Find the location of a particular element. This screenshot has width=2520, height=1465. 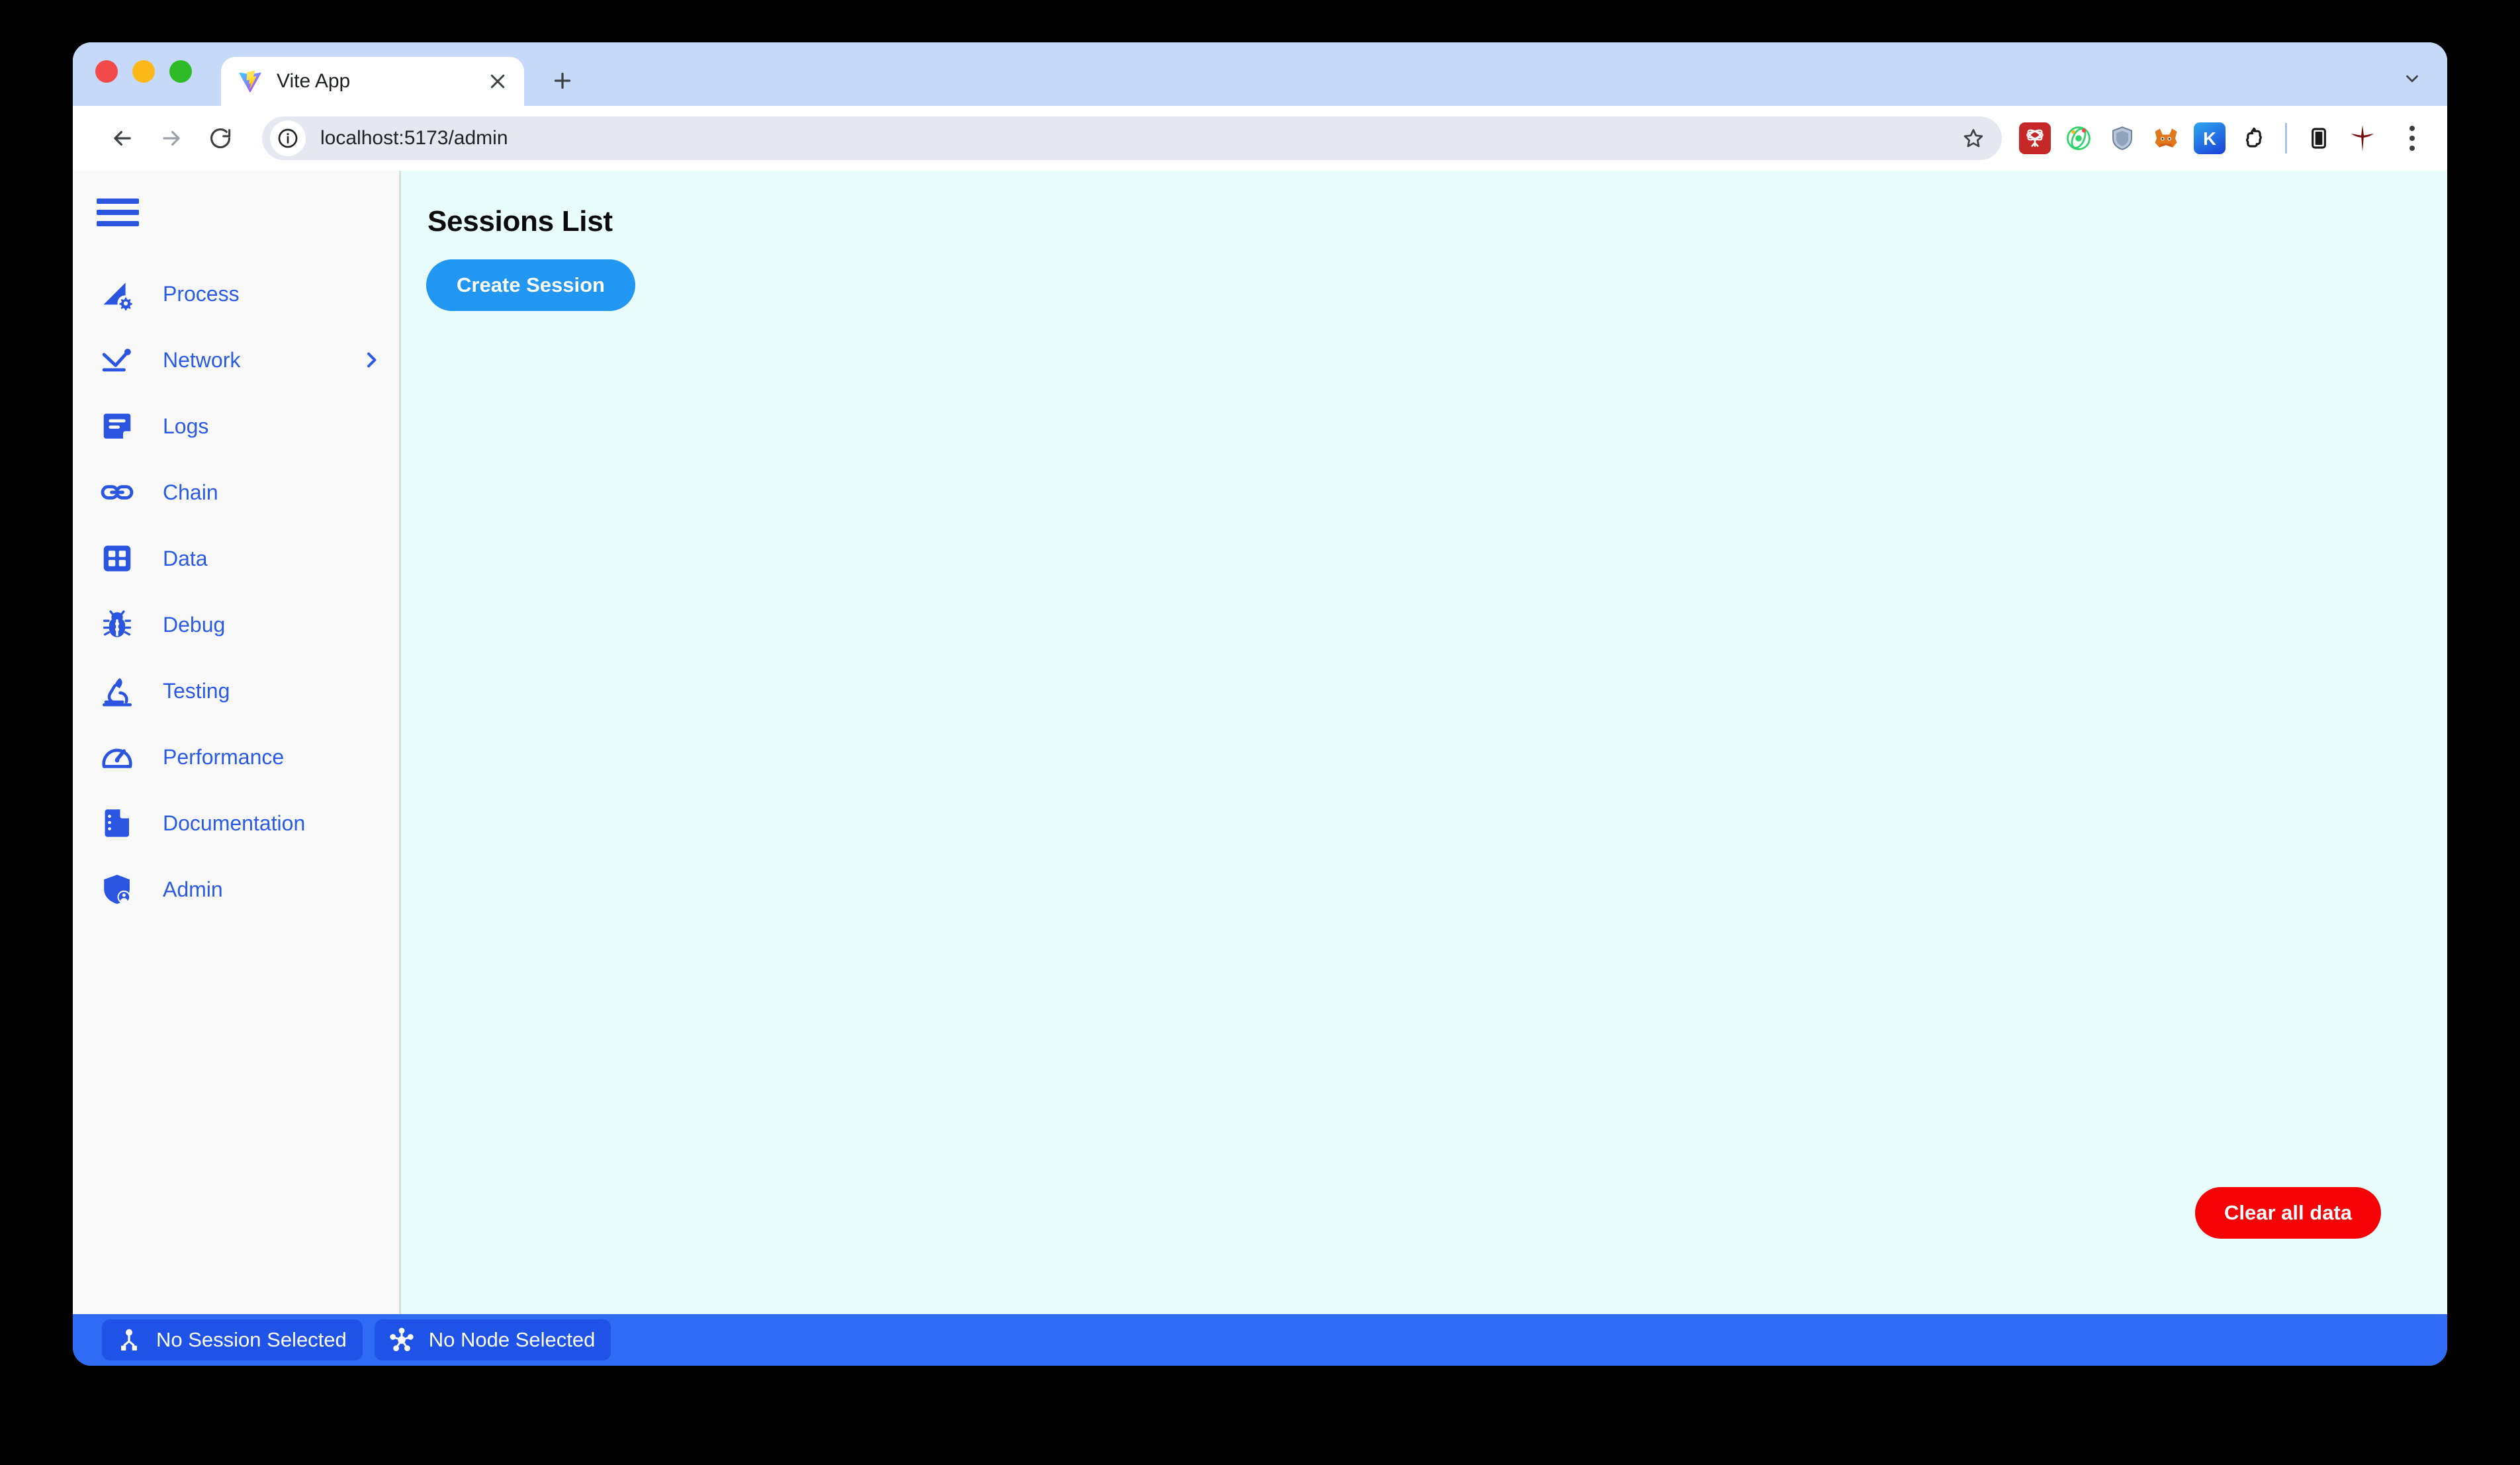

sidebar-item-network: Network is located at coordinates (236, 360).